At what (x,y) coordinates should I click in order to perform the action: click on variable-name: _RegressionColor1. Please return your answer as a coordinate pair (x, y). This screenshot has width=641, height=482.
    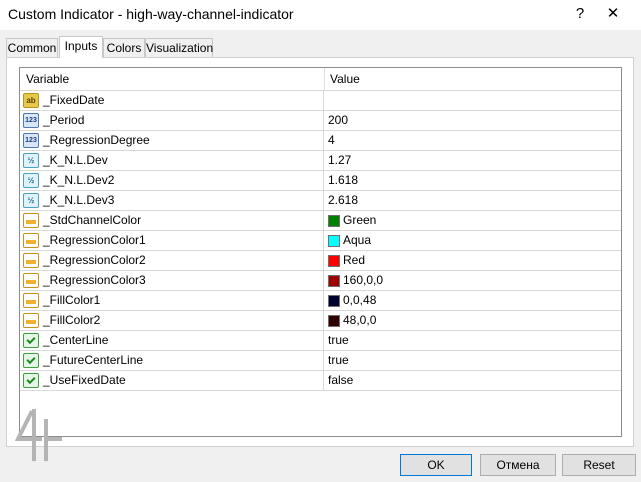
    Looking at the image, I should click on (94, 240).